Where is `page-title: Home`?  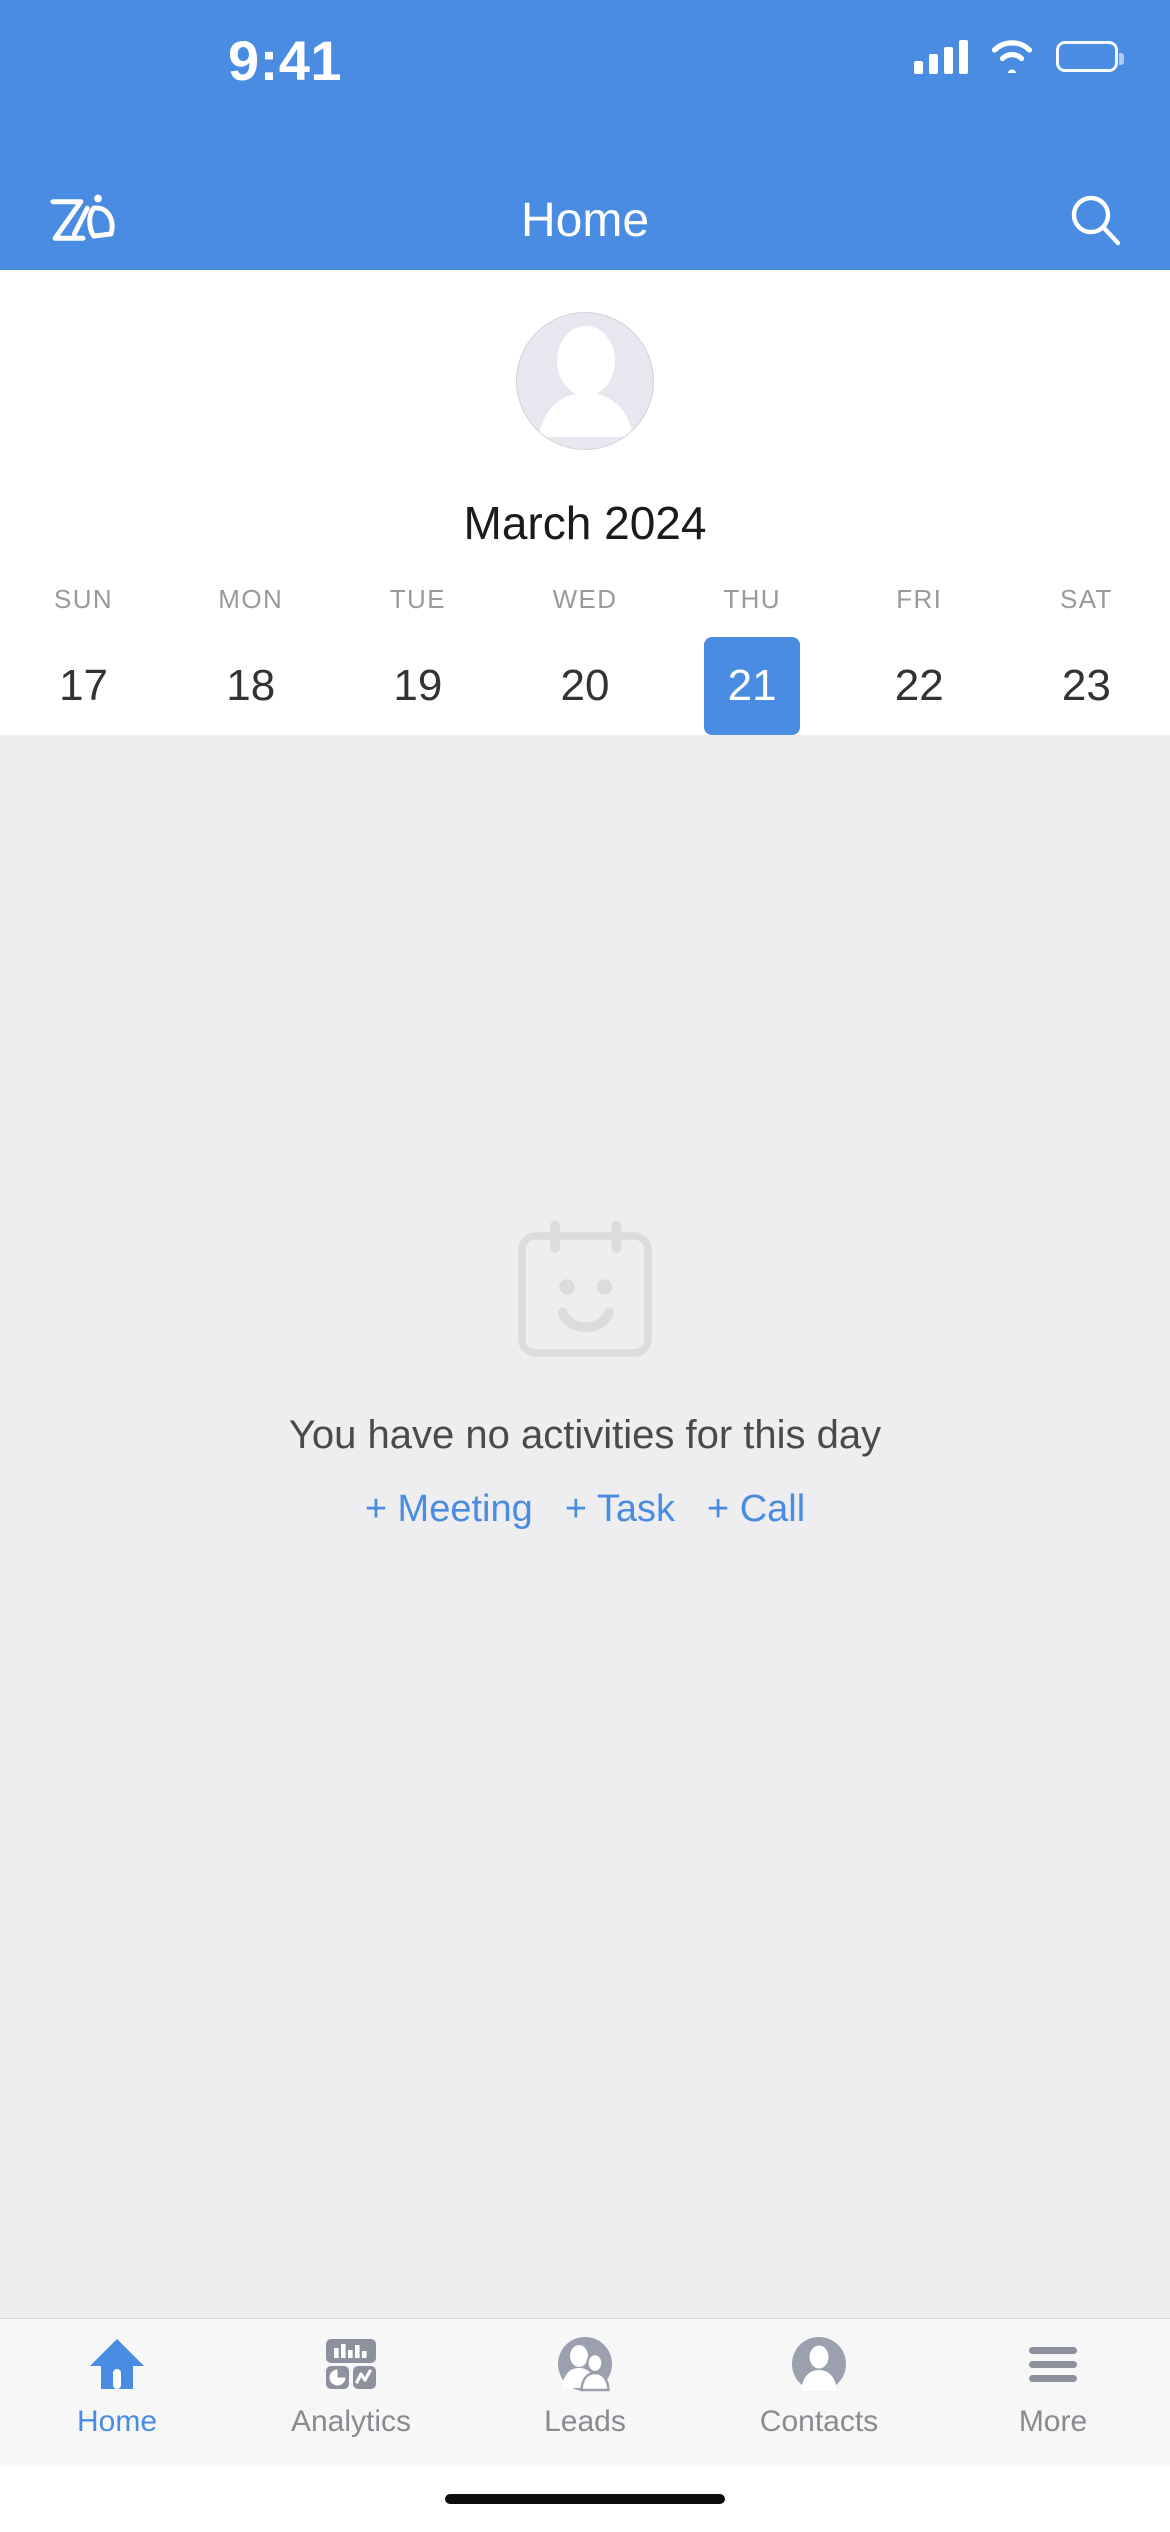 page-title: Home is located at coordinates (585, 220).